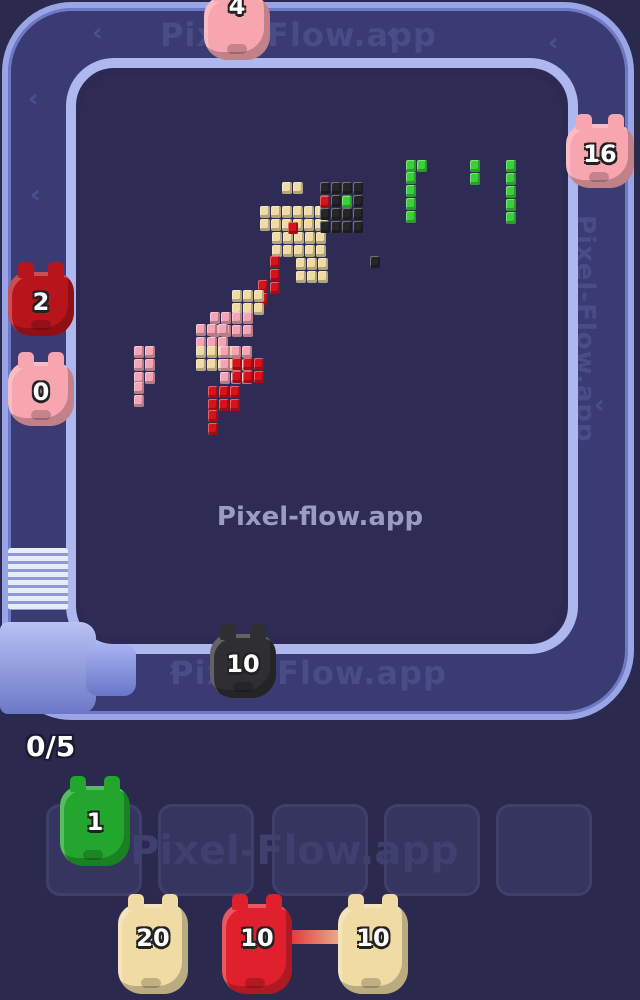 The width and height of the screenshot is (640, 1000). I want to click on tray-watermark: Pixel-Flow.app, so click(294, 851).